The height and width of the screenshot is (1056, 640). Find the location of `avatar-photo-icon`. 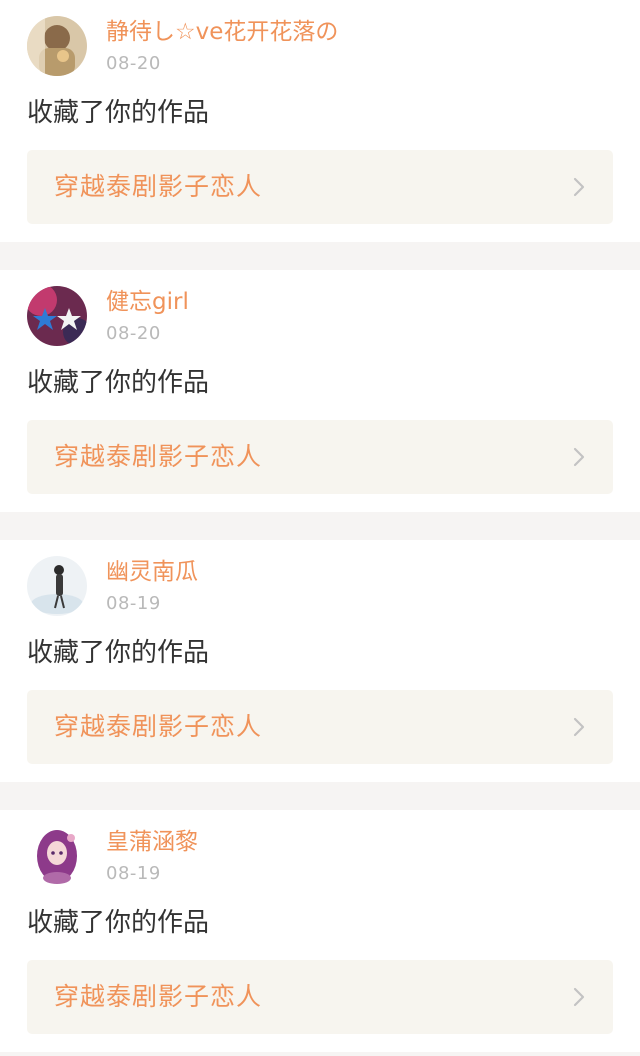

avatar-photo-icon is located at coordinates (57, 46).